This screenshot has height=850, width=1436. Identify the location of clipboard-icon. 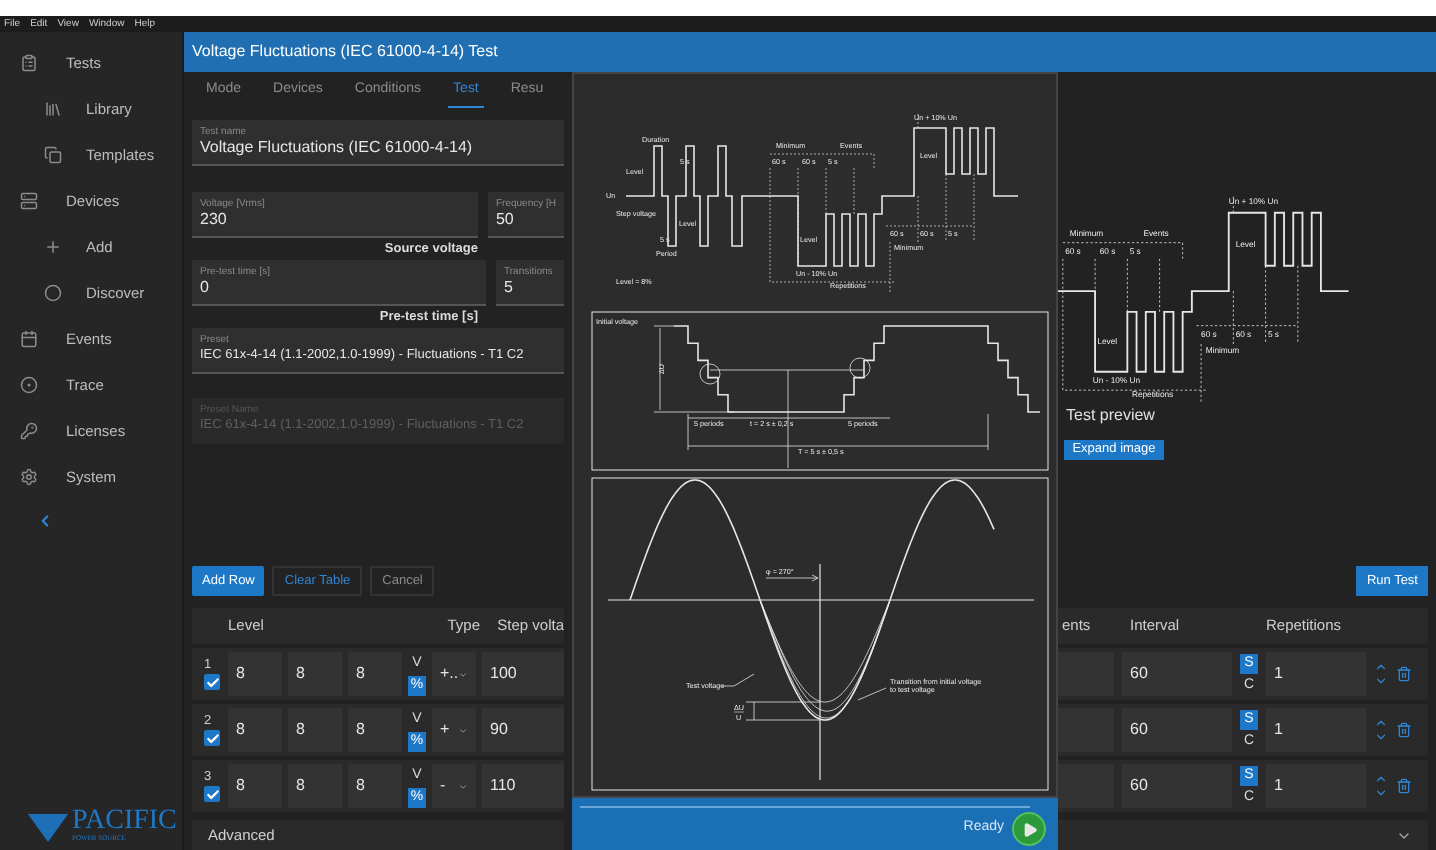
(29, 63).